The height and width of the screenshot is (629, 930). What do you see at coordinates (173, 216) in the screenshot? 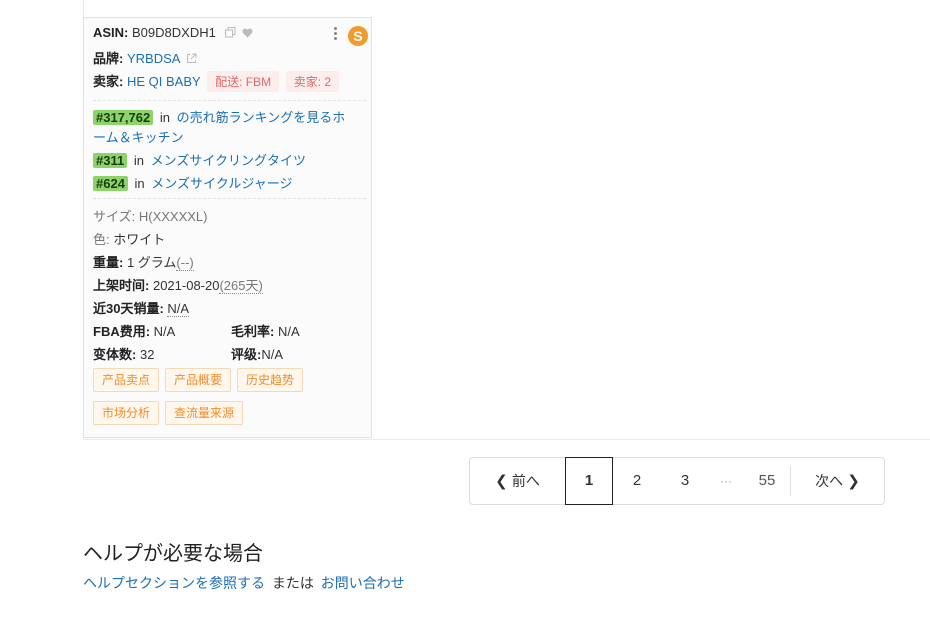
I see `size-value: H(XXXXXL)` at bounding box center [173, 216].